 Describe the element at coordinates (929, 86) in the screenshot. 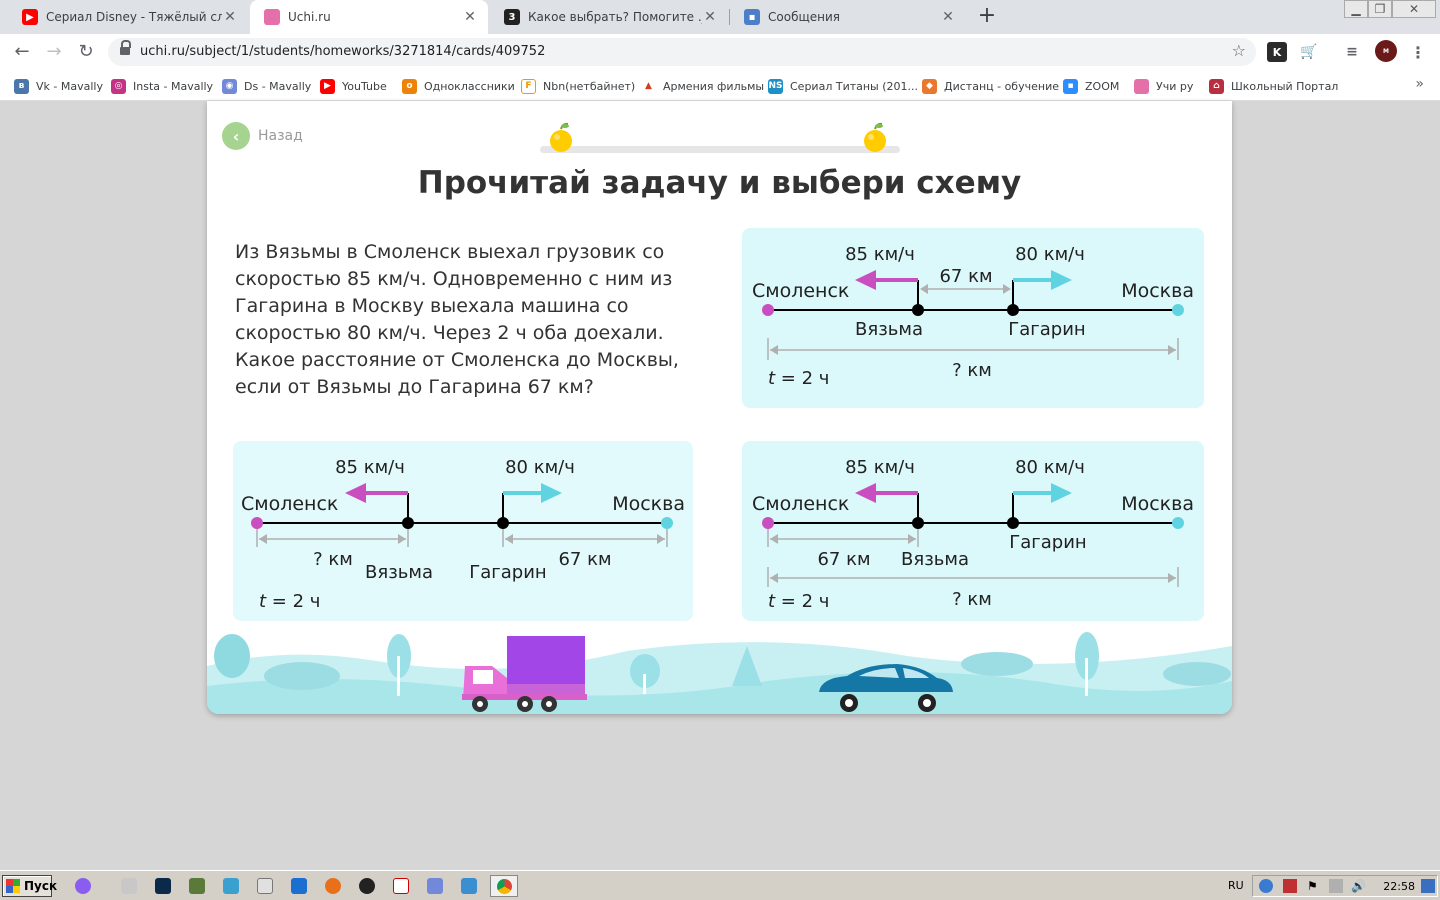

I see `fox-icon: ◆` at that location.